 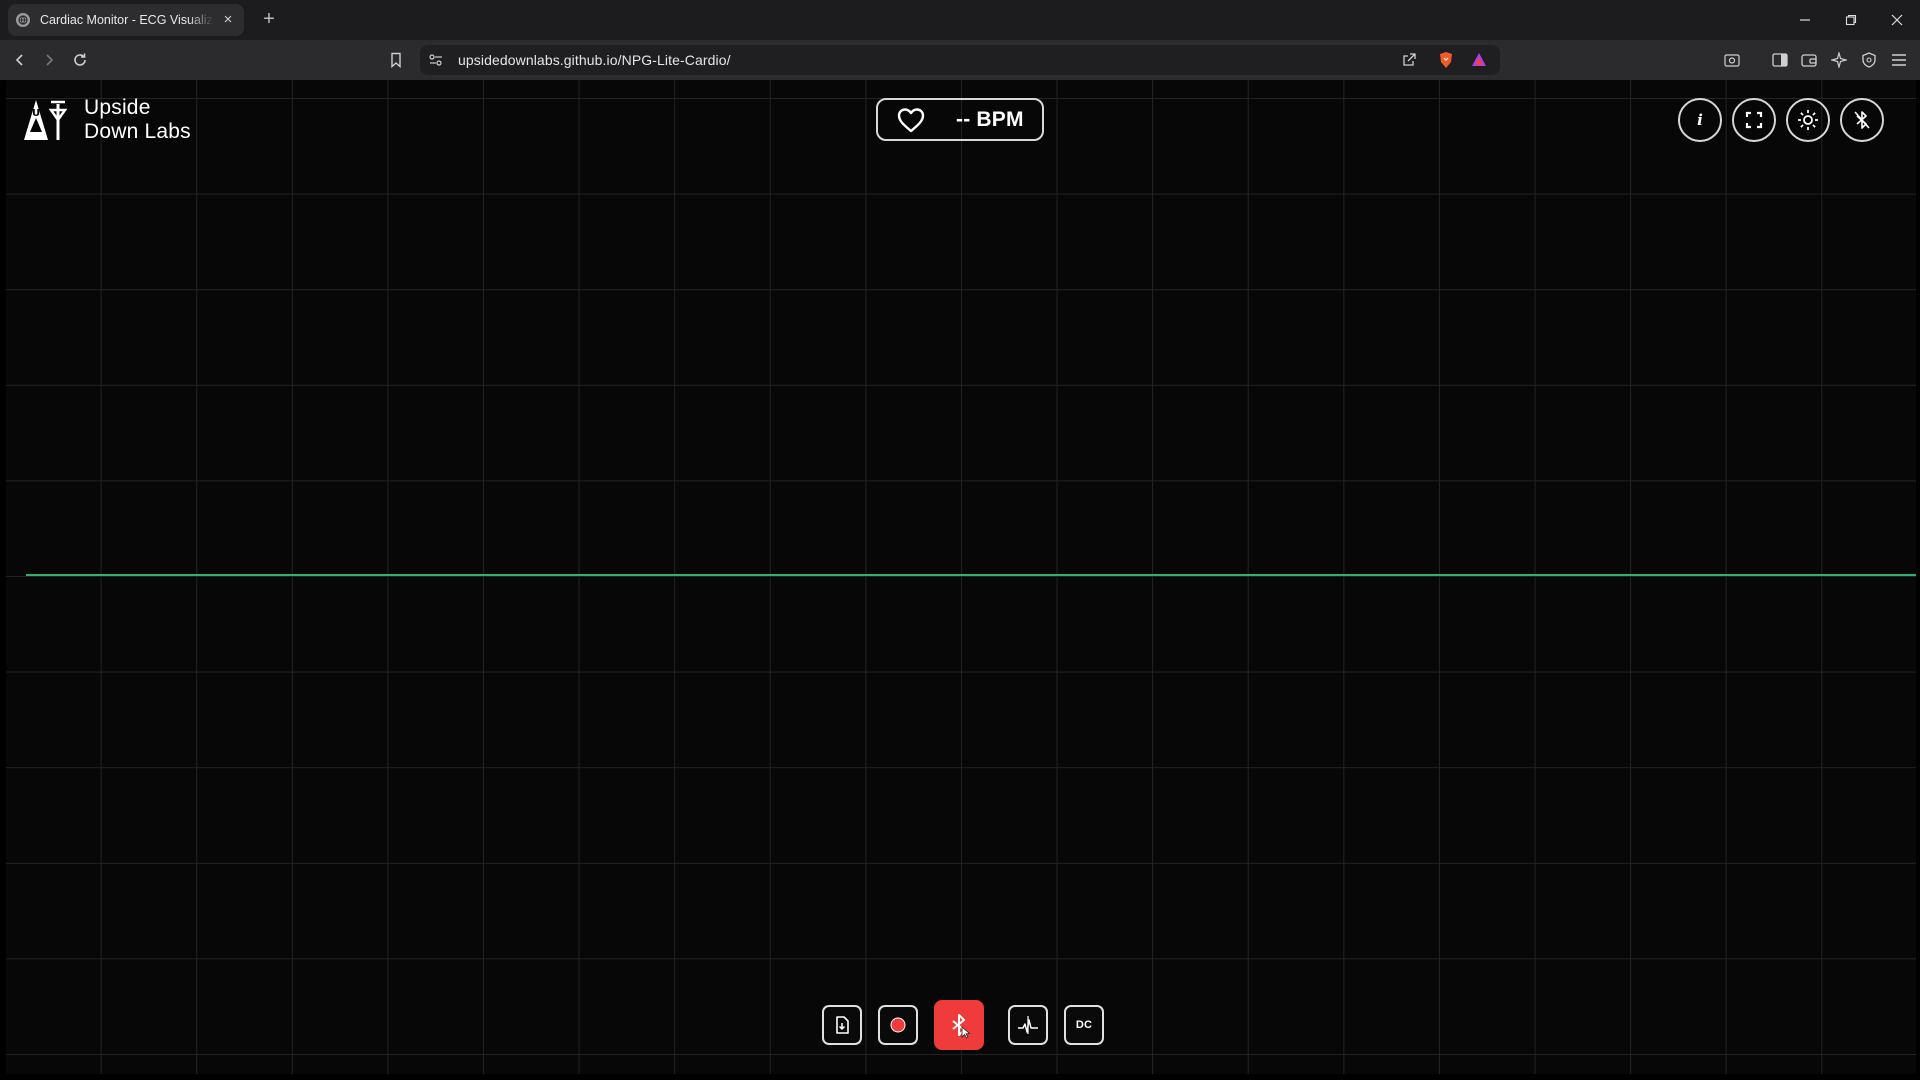 I want to click on share-icon, so click(x=1409, y=60).